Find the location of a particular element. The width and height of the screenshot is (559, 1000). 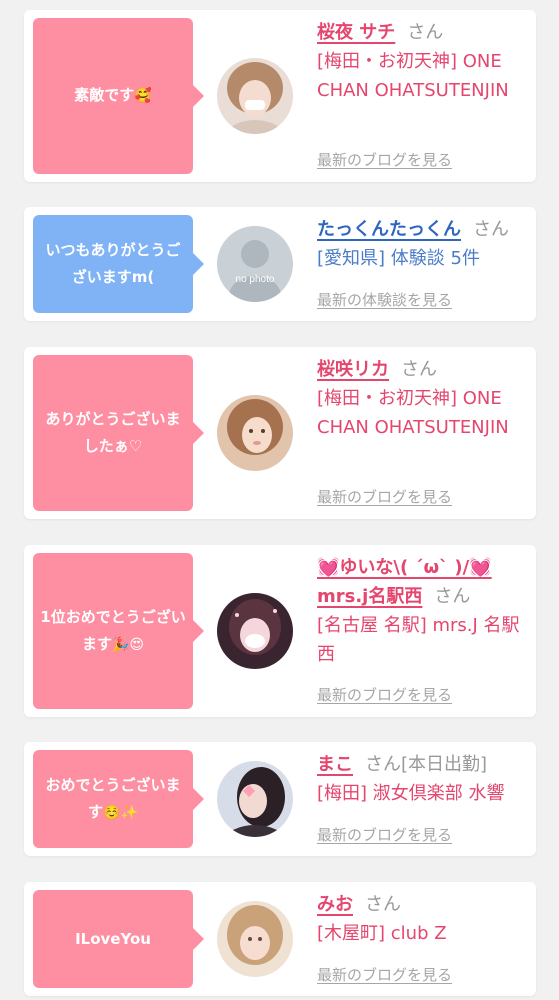

message-bubble: ILoveYou is located at coordinates (118, 939).